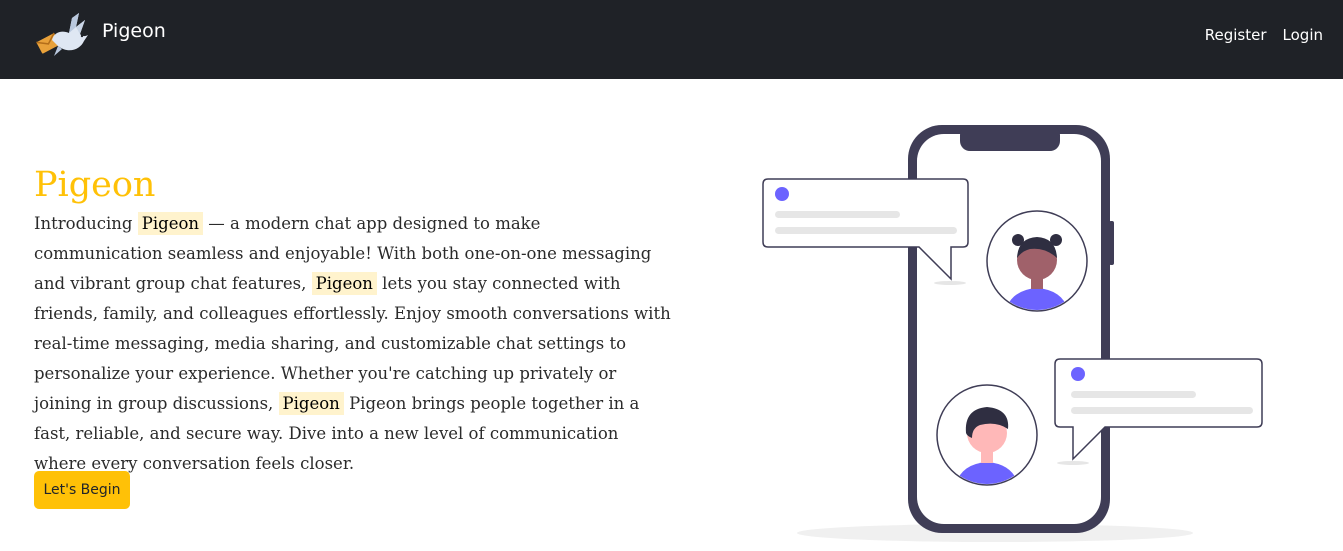 Image resolution: width=1343 pixels, height=551 pixels. What do you see at coordinates (62, 34) in the screenshot?
I see `pigeon-logo-icon` at bounding box center [62, 34].